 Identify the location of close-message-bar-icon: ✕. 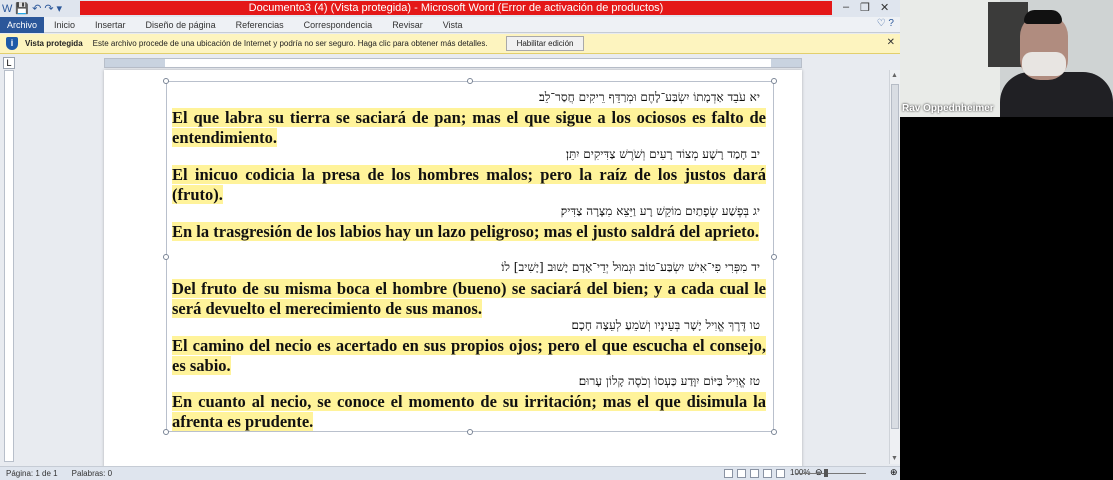
(891, 42).